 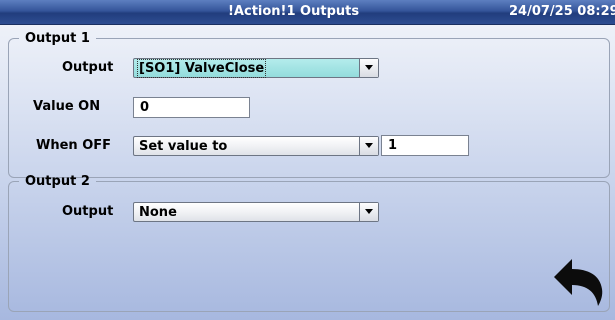 I want to click on output1-legend: Output 1, so click(x=57, y=38).